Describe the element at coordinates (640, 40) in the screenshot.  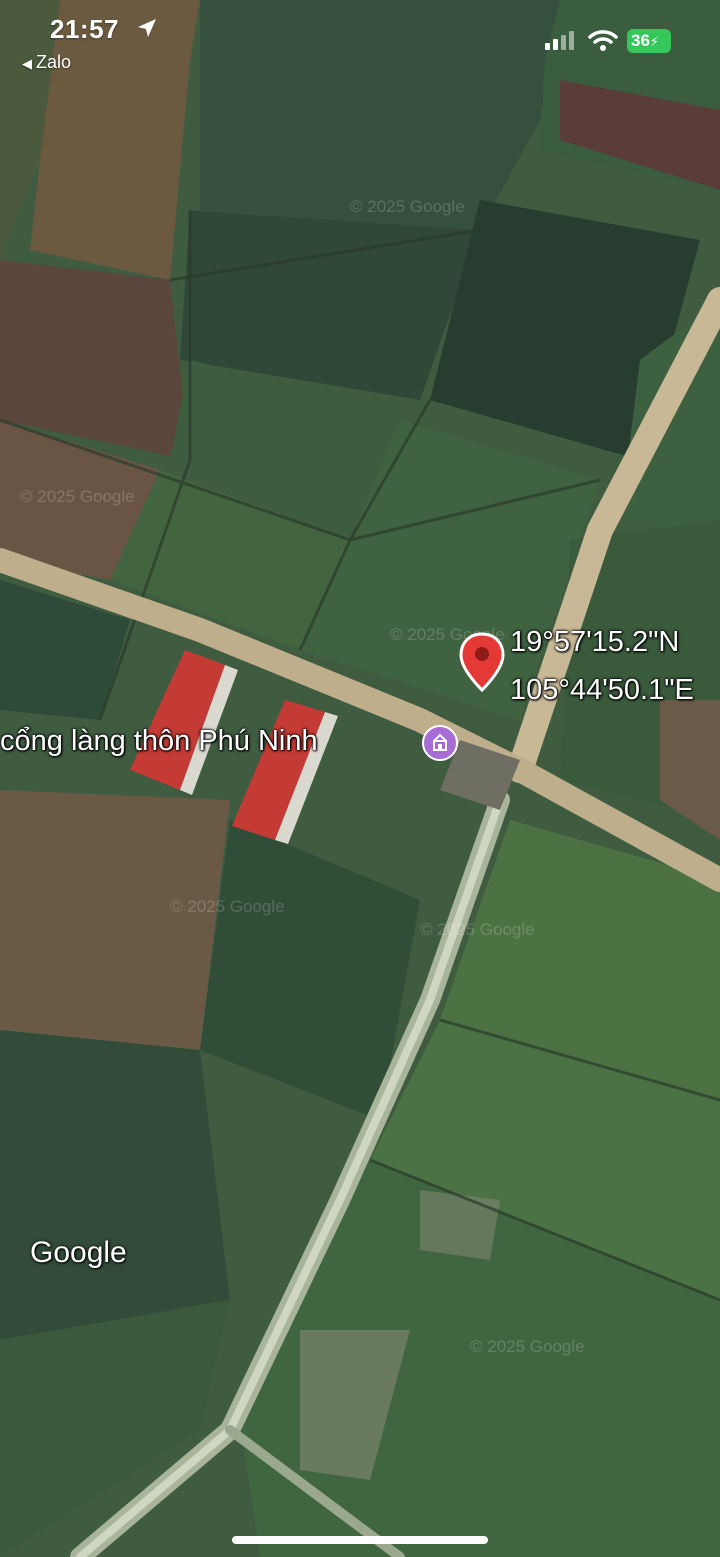
I see `battery-level: 36` at that location.